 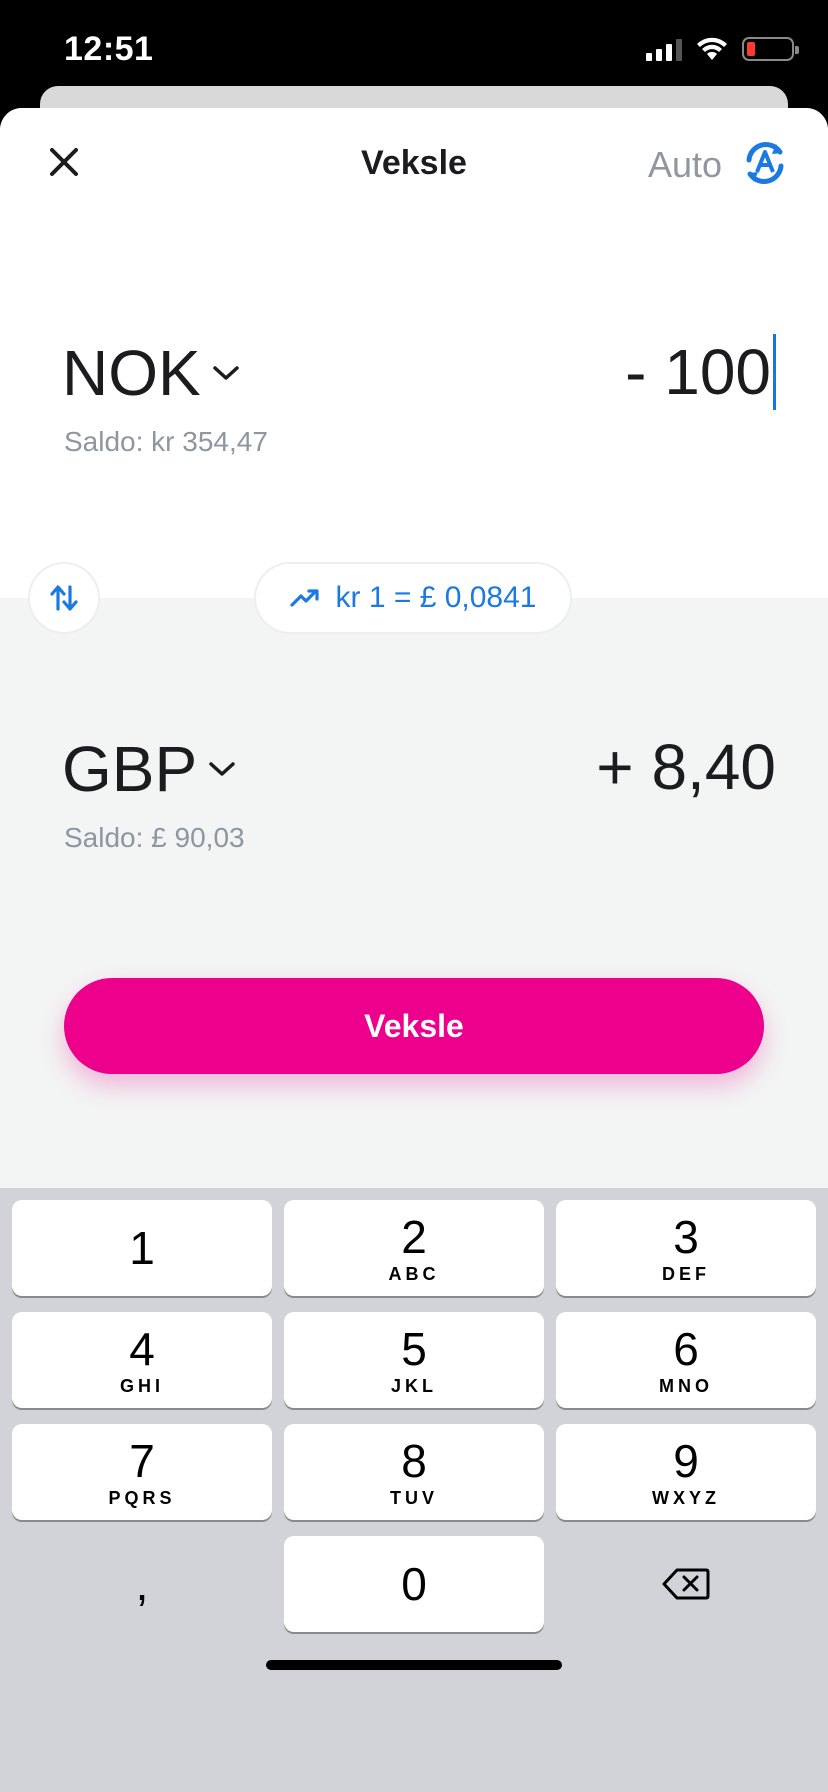 I want to click on to-currency-selector: GBP, so click(x=149, y=769).